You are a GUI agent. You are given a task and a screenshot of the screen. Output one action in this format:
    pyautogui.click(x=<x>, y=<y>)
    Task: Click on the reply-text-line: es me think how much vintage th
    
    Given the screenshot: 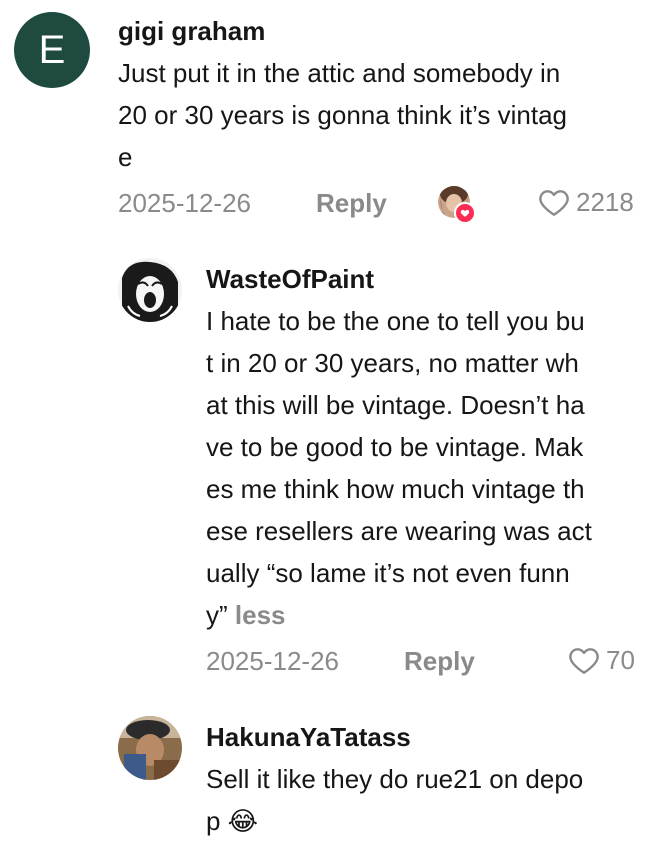 What is the action you would take?
    pyautogui.click(x=395, y=489)
    